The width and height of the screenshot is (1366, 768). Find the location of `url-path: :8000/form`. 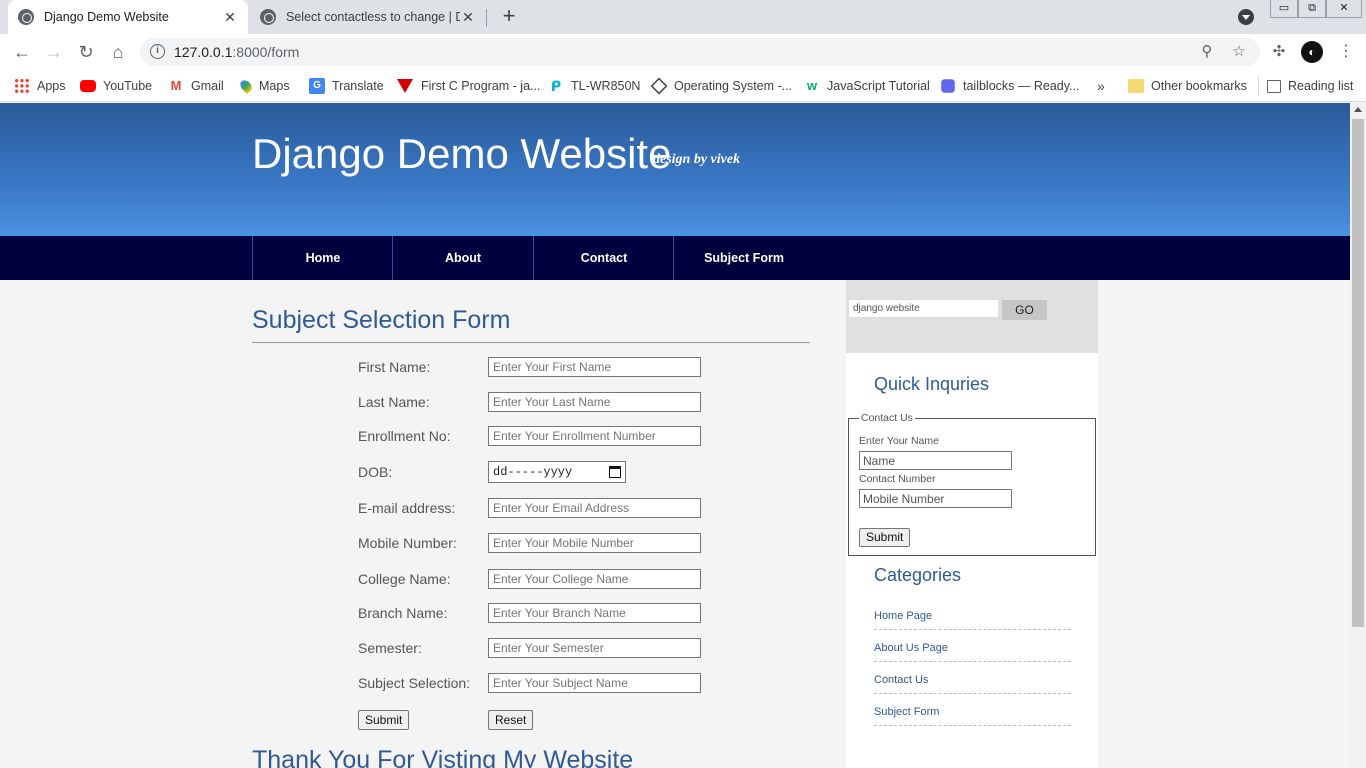

url-path: :8000/form is located at coordinates (266, 52).